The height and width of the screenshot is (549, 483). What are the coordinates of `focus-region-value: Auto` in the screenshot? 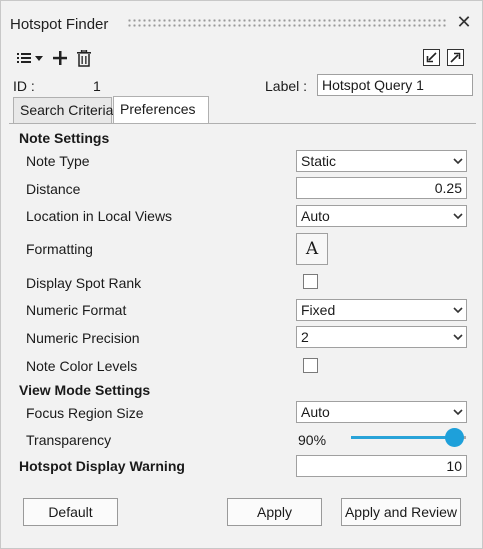 It's located at (315, 412).